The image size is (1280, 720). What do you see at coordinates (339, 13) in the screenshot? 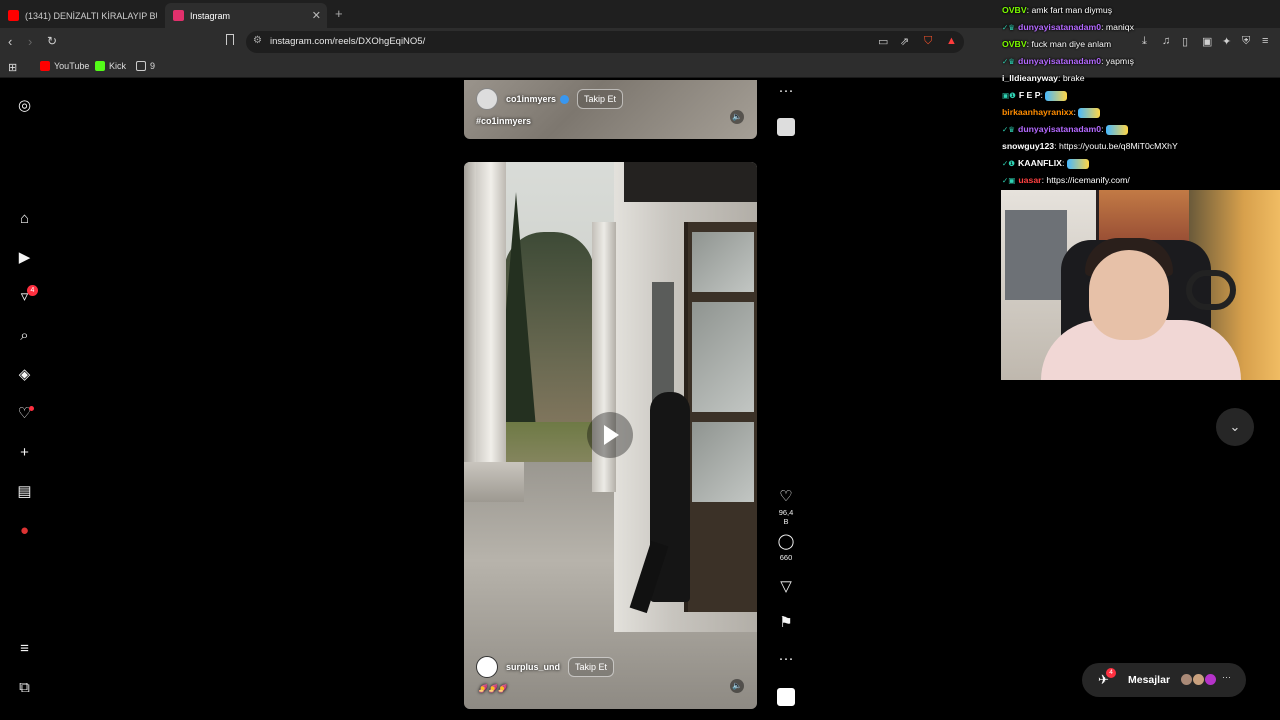
I see `new-tab-button: +` at bounding box center [339, 13].